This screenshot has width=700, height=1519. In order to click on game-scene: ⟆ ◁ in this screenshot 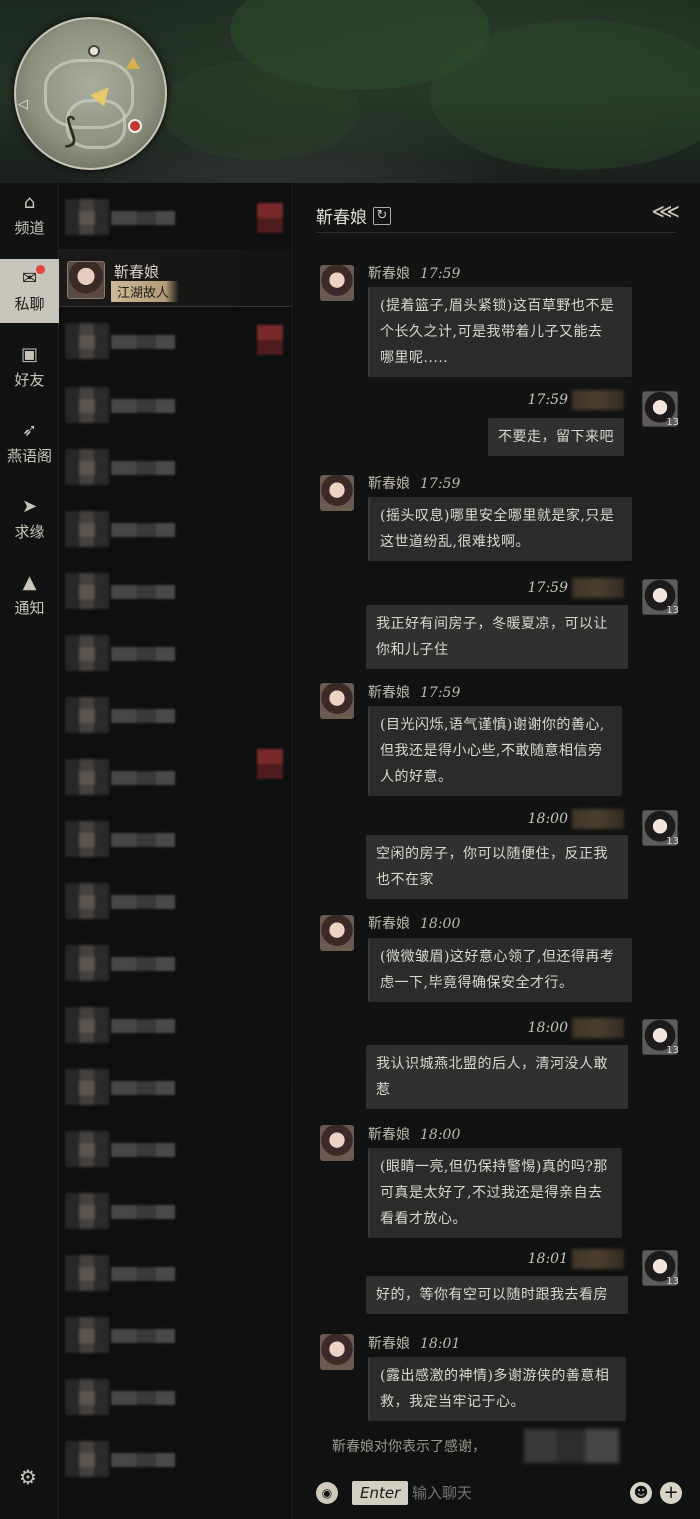, I will do `click(350, 91)`.